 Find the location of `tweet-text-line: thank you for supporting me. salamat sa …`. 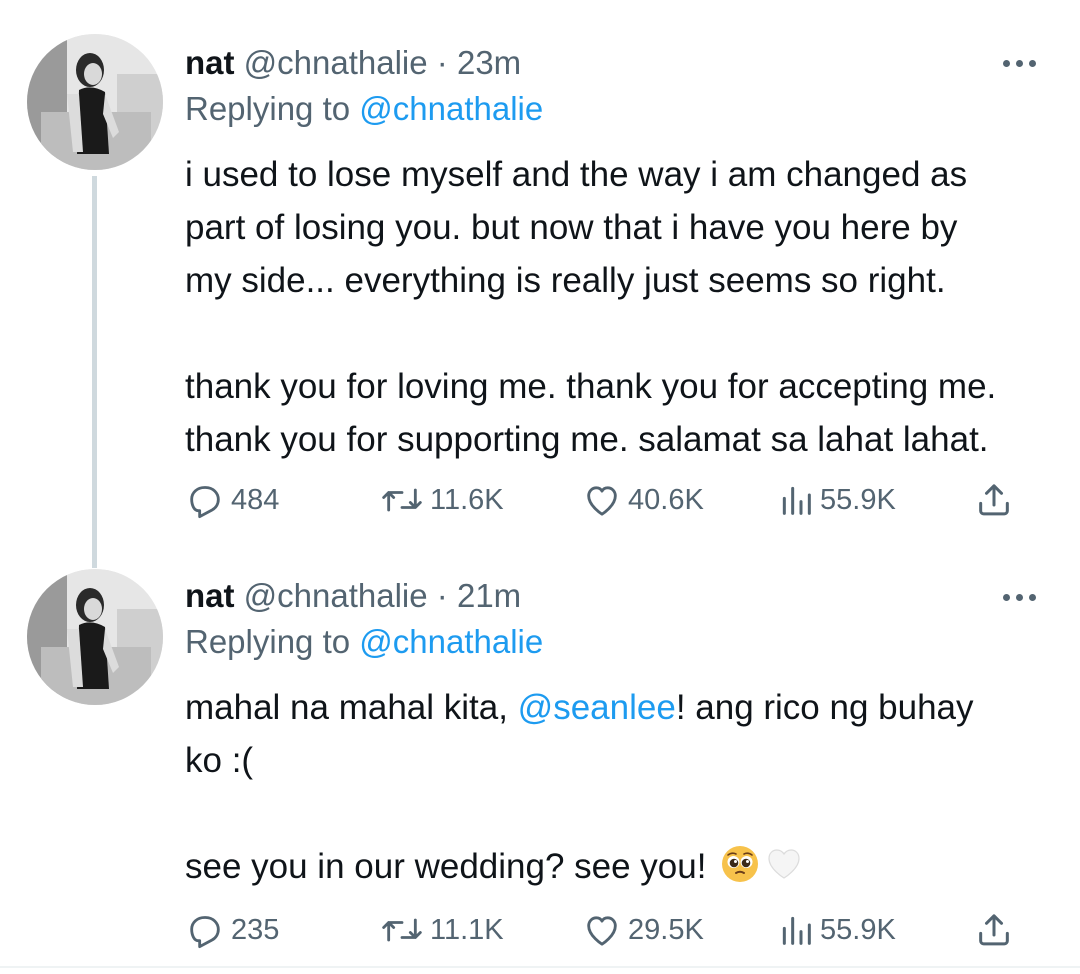

tweet-text-line: thank you for supporting me. salamat sa … is located at coordinates (587, 439).